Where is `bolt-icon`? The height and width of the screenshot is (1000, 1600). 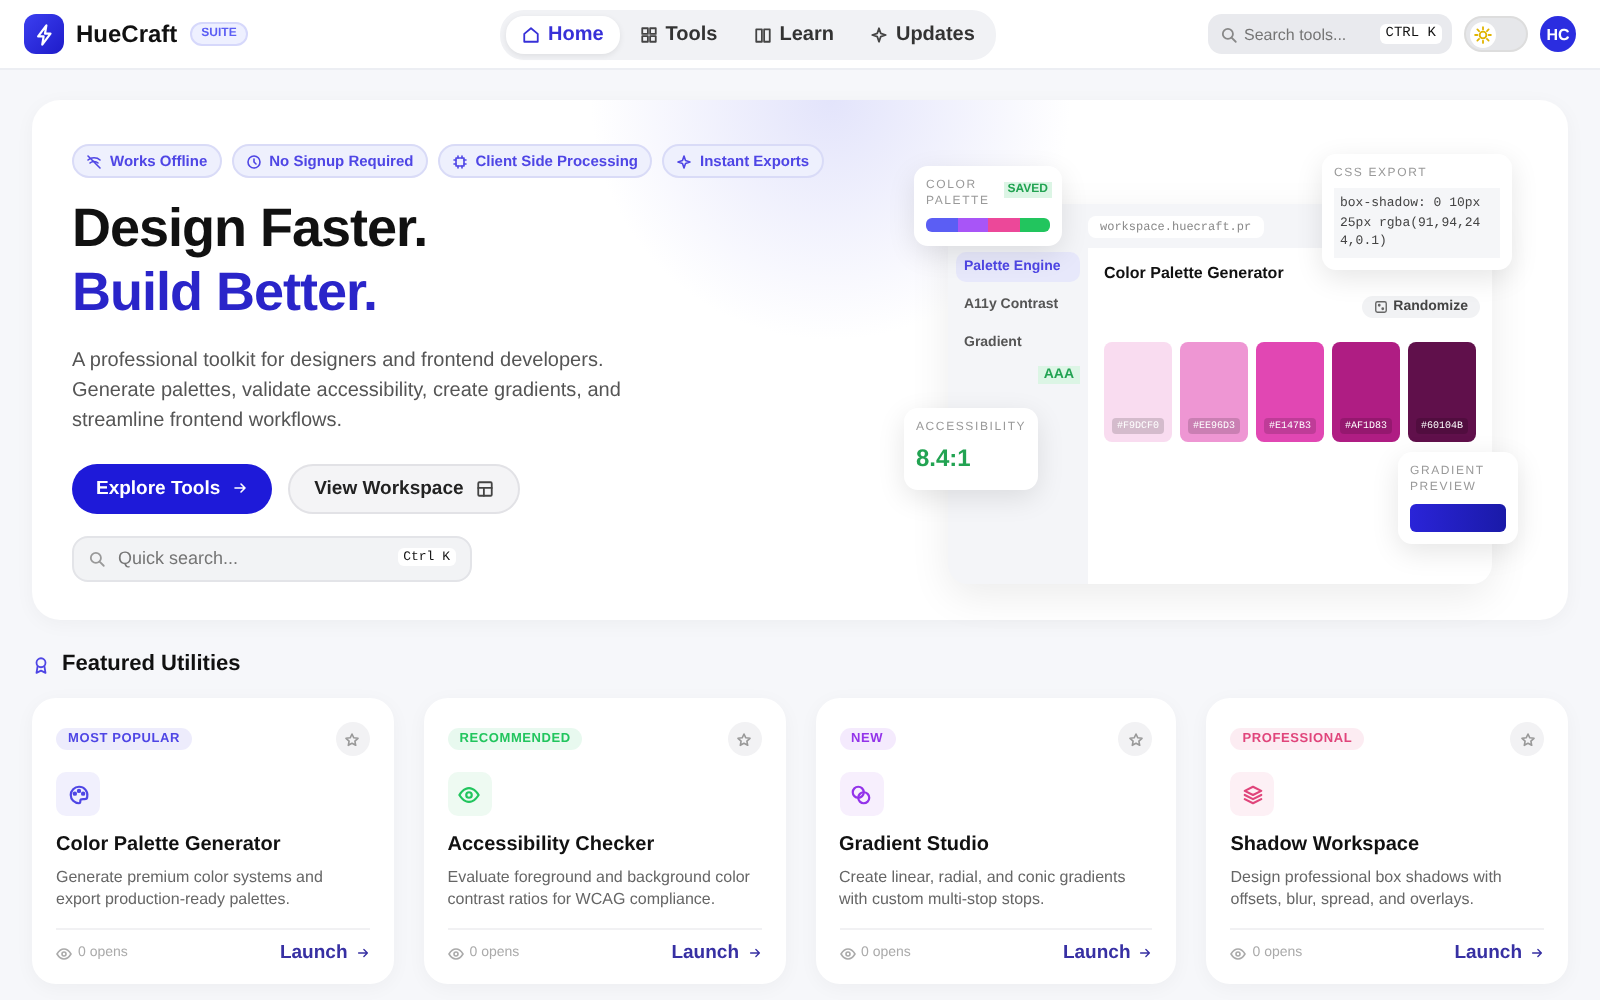
bolt-icon is located at coordinates (44, 34).